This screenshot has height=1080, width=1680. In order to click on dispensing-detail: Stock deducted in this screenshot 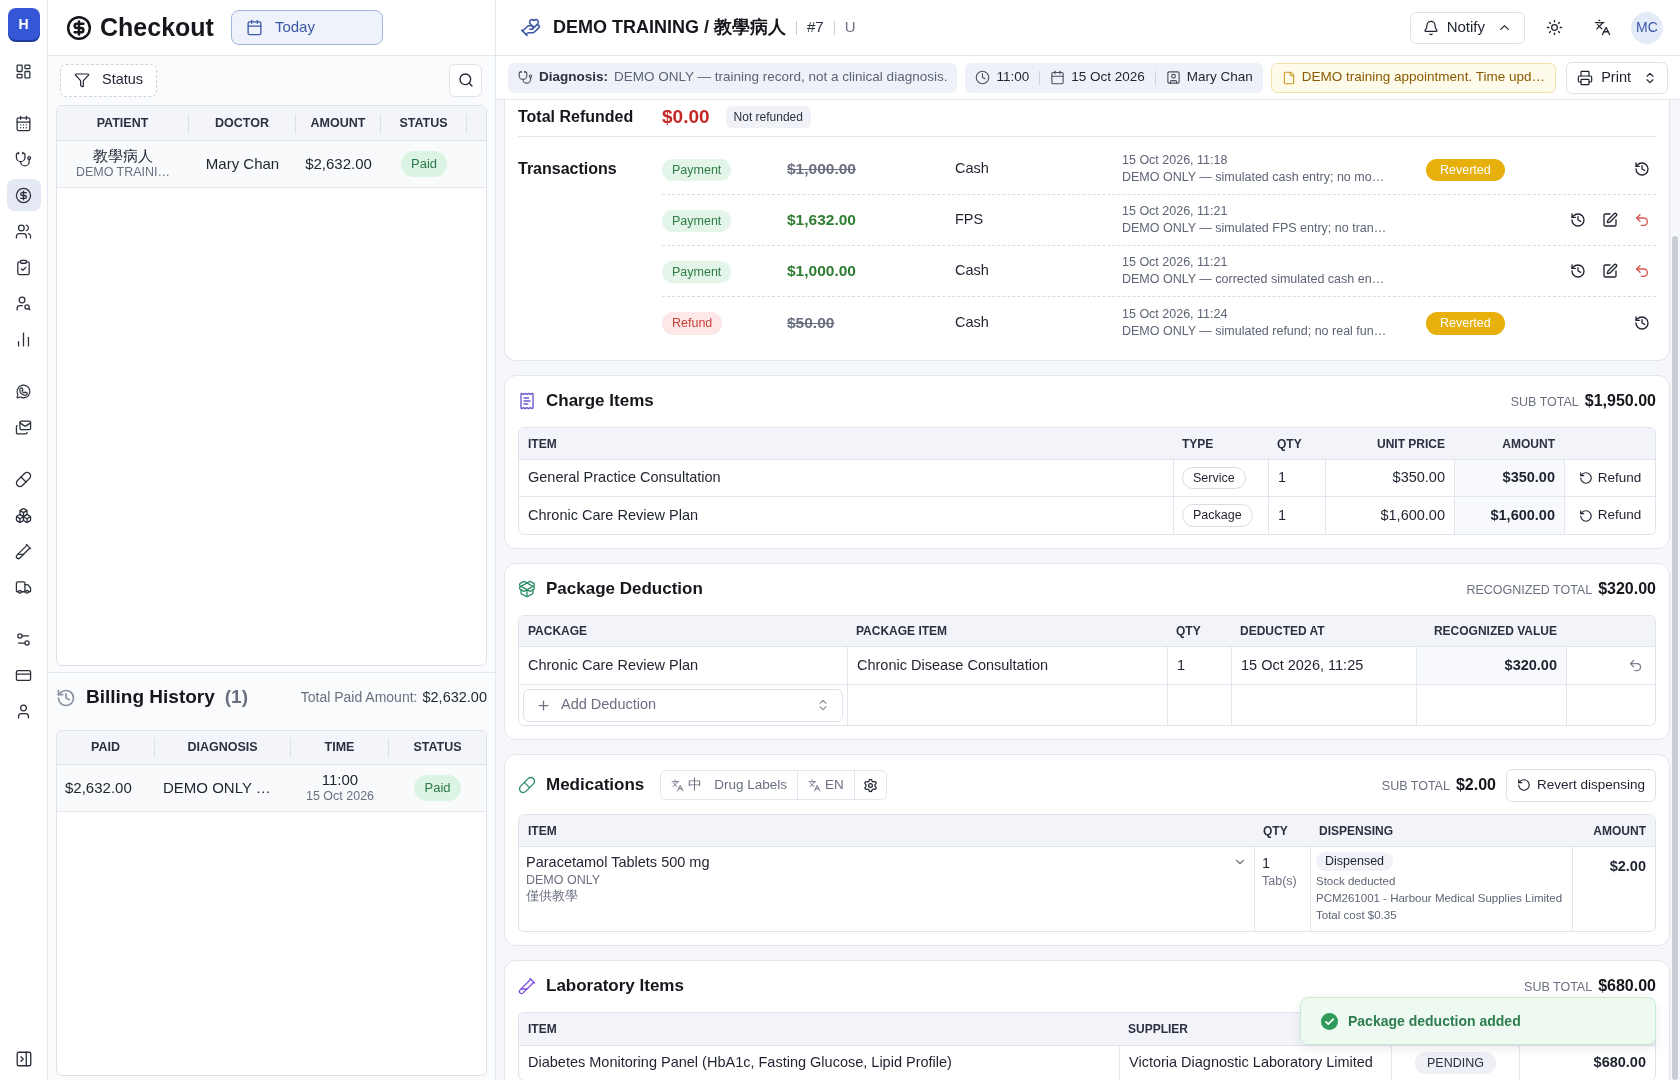, I will do `click(1356, 881)`.